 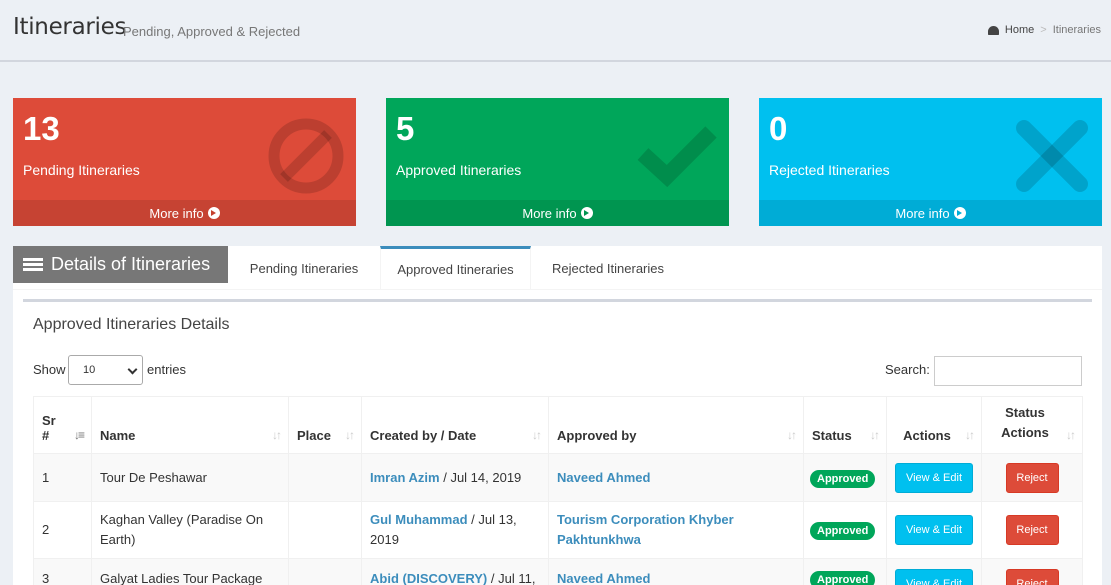 I want to click on cell-name: Galyat Ladies Tour Package, so click(x=190, y=571).